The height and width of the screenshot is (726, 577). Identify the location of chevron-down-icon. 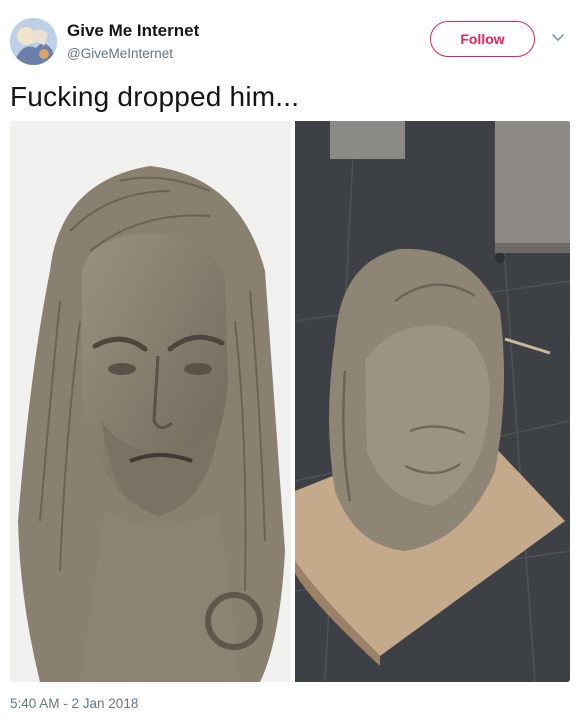
(558, 38).